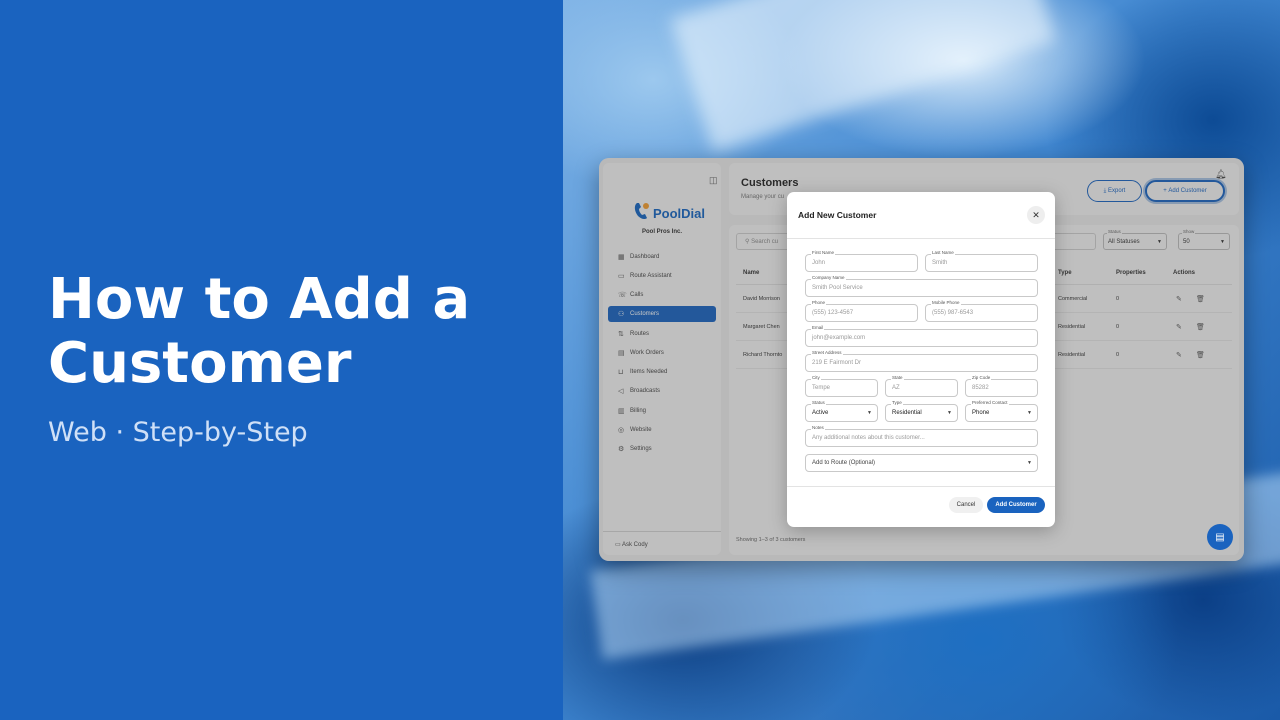 The height and width of the screenshot is (720, 1280). Describe the element at coordinates (921, 463) in the screenshot. I see `route-select: Add to Route (Optional) ▼` at that location.